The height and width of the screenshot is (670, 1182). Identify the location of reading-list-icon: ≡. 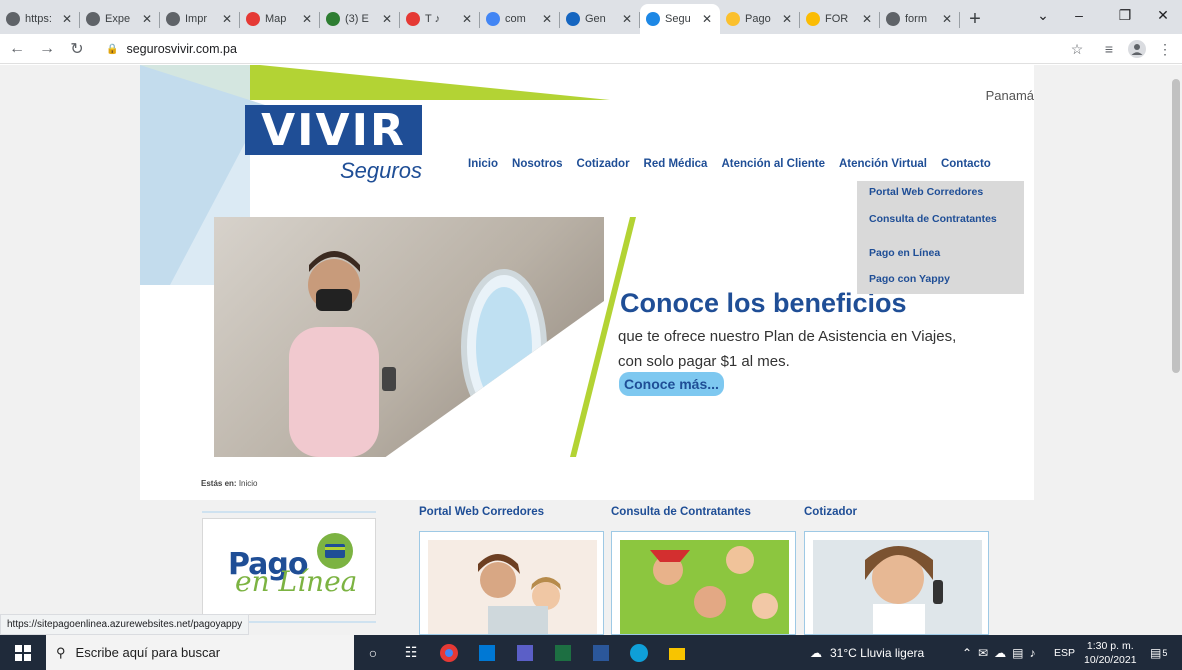
(1109, 49).